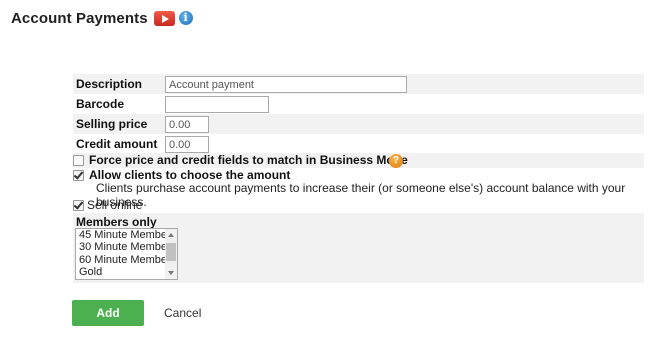 Image resolution: width=650 pixels, height=338 pixels. I want to click on credit-amount-row: Credit amount, so click(358, 144).